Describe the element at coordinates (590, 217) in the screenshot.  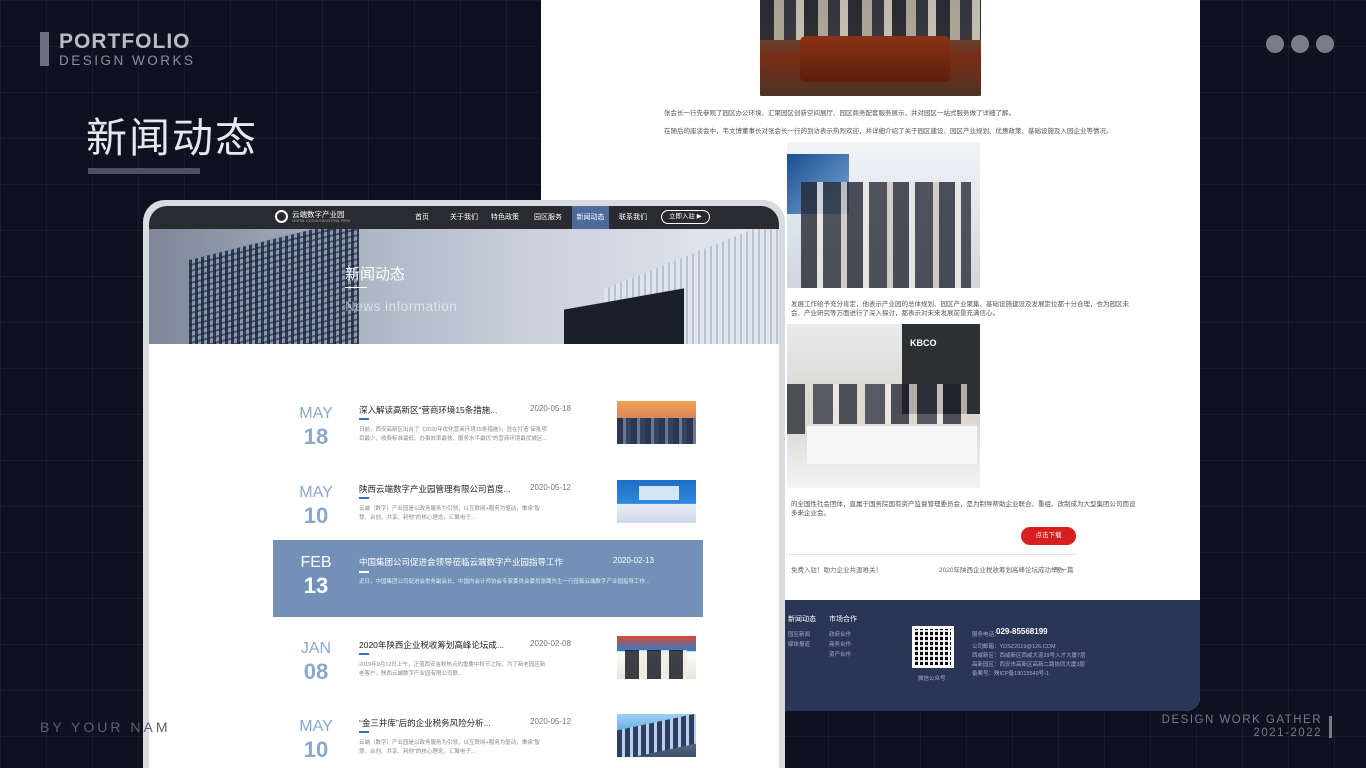
I see `nav-item-news: 新闻动态` at that location.